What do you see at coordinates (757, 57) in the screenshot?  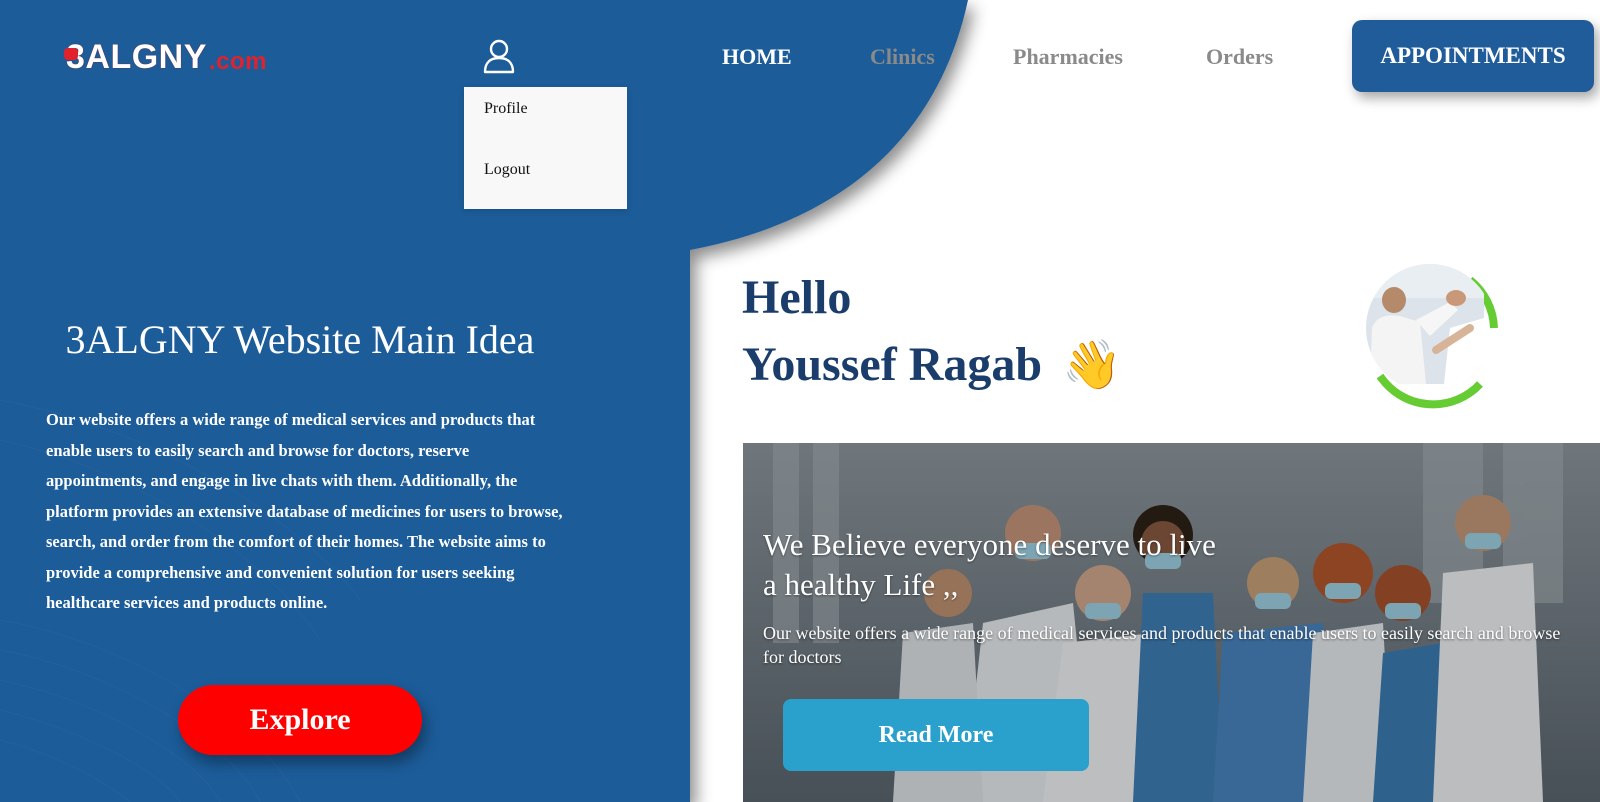 I see `nav-home: HOME` at bounding box center [757, 57].